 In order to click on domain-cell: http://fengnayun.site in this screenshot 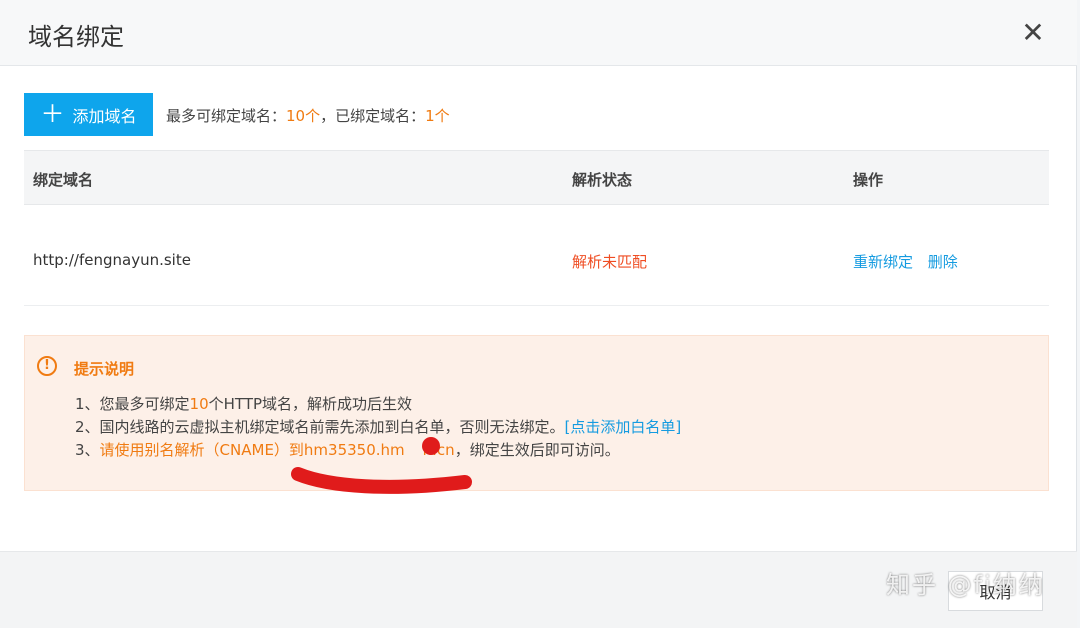, I will do `click(112, 260)`.